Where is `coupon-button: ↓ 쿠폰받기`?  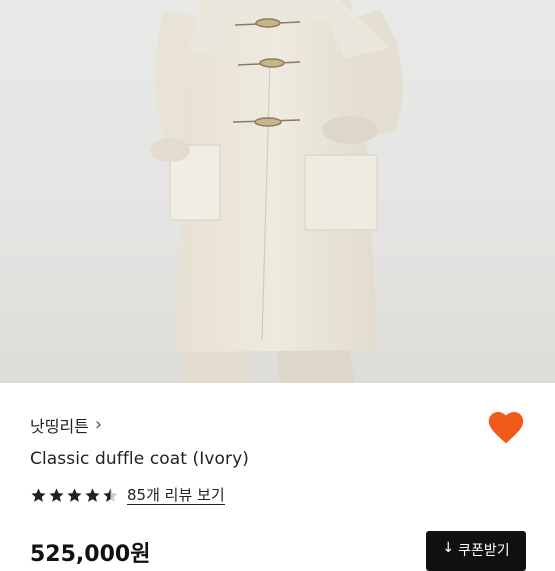 coupon-button: ↓ 쿠폰받기 is located at coordinates (476, 551).